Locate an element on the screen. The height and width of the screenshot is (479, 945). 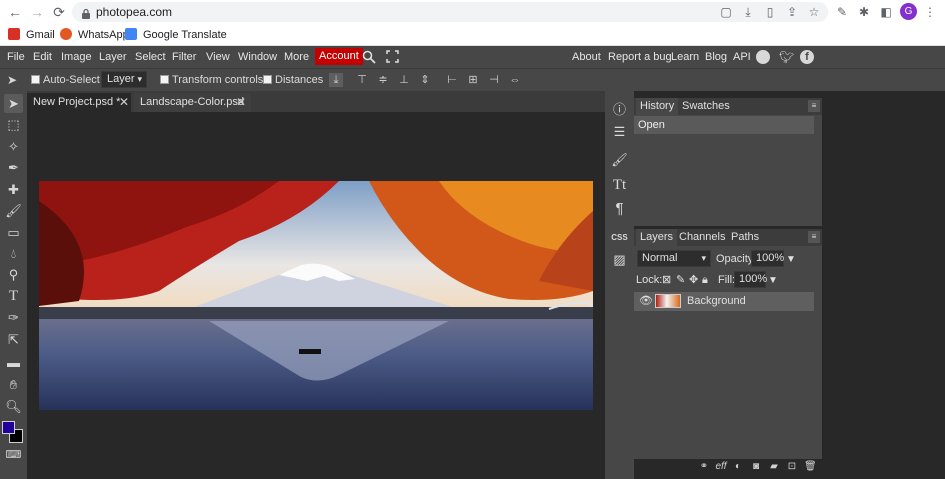
new-folder-icon: ▰ is located at coordinates (774, 467).